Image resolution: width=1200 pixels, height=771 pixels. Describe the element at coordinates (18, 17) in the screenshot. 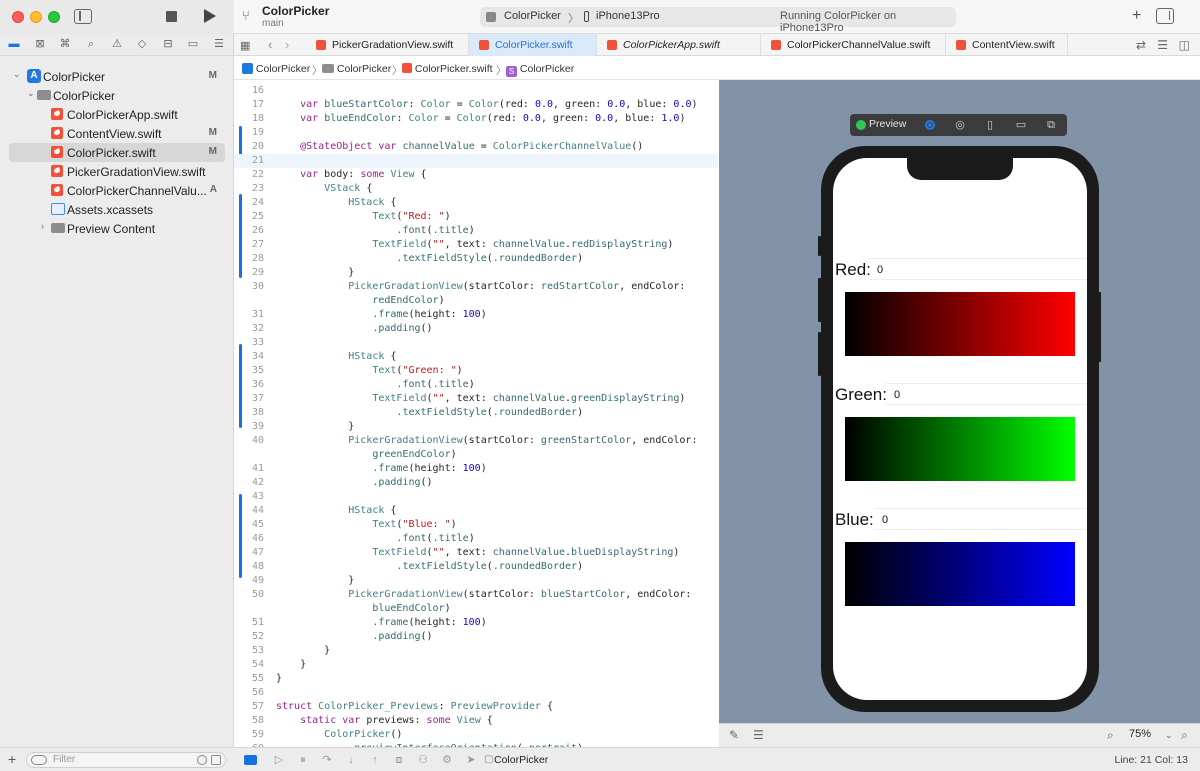

I see `close-window-button` at that location.